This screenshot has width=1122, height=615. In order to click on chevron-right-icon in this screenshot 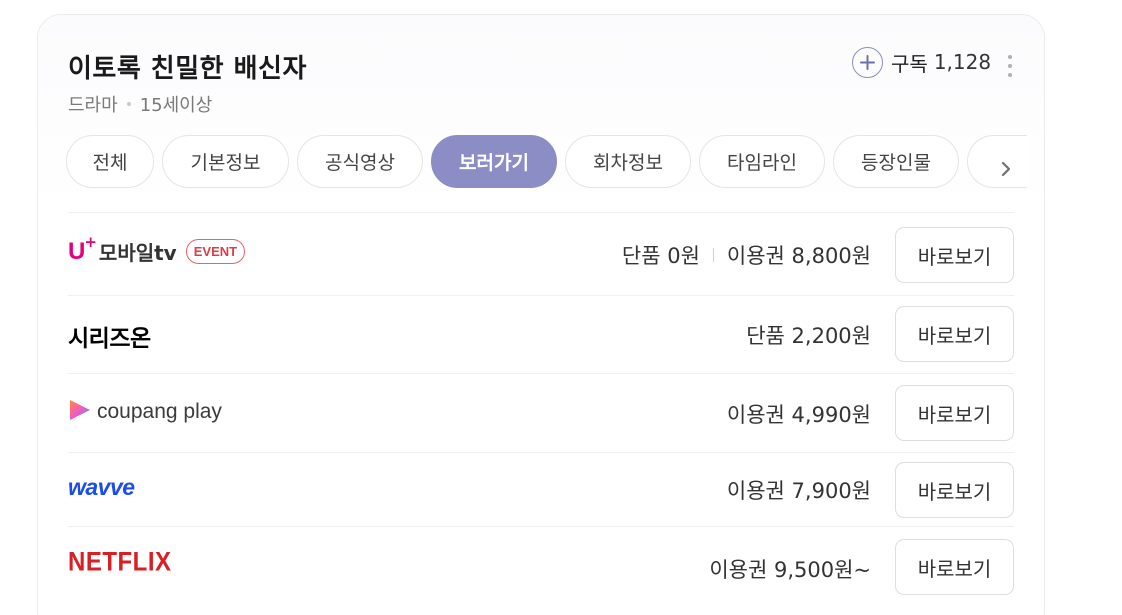, I will do `click(1006, 169)`.